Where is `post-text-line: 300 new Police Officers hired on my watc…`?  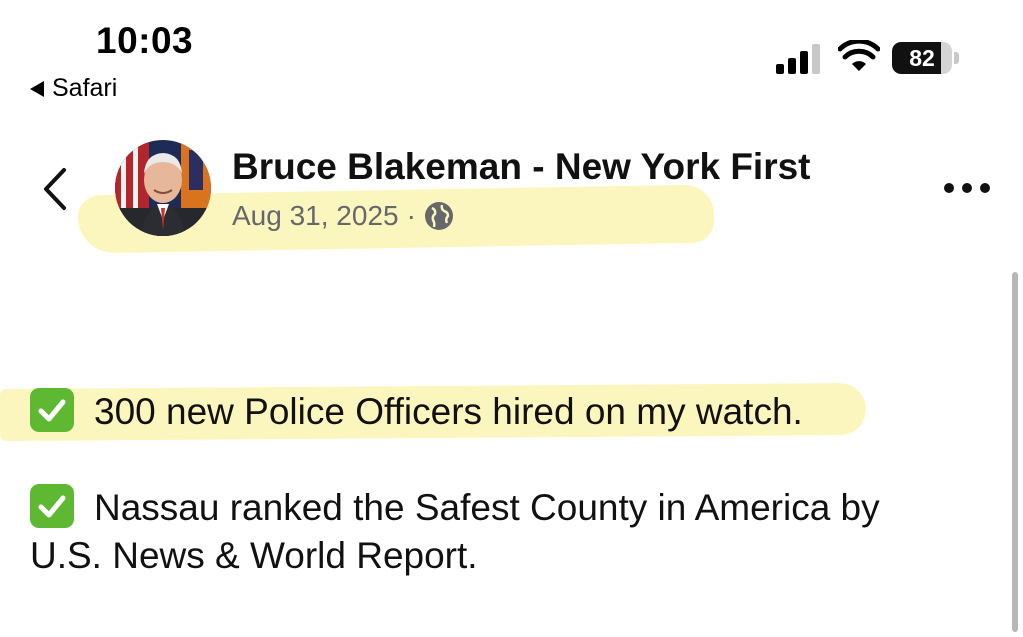 post-text-line: 300 new Police Officers hired on my watc… is located at coordinates (448, 411).